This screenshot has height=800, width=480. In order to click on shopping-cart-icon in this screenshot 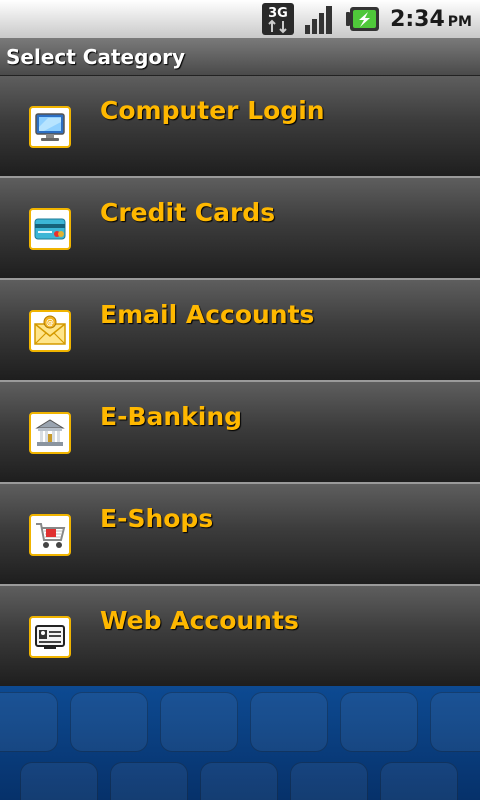, I will do `click(50, 535)`.